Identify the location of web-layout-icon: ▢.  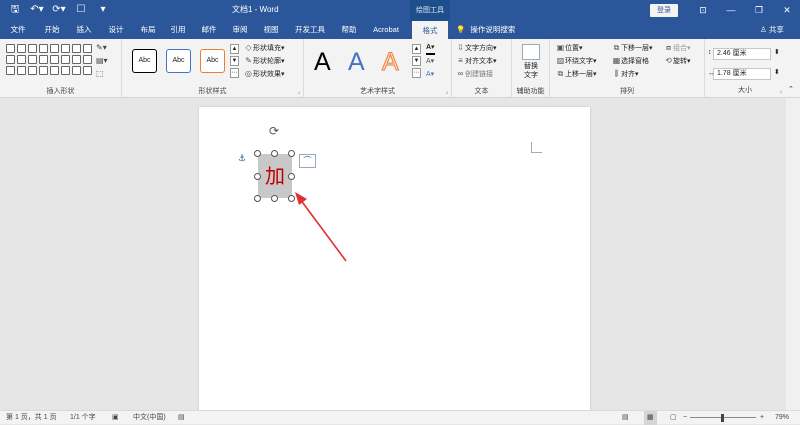
(673, 418).